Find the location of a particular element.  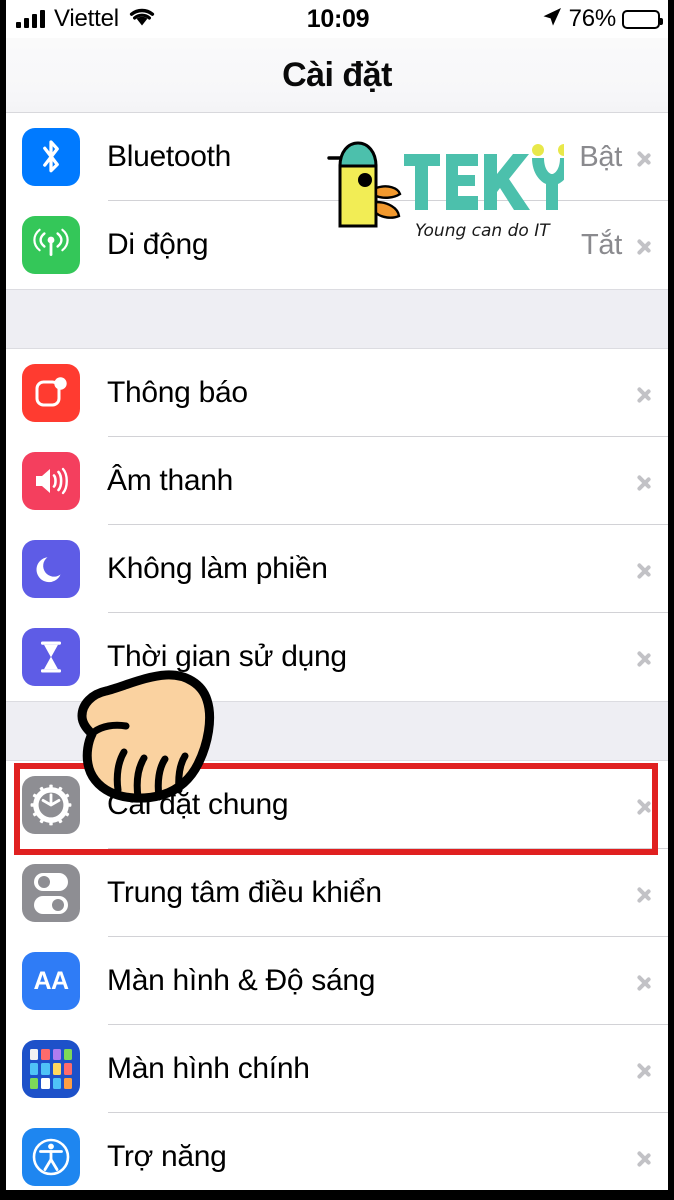

control-center-icon is located at coordinates (51, 893).